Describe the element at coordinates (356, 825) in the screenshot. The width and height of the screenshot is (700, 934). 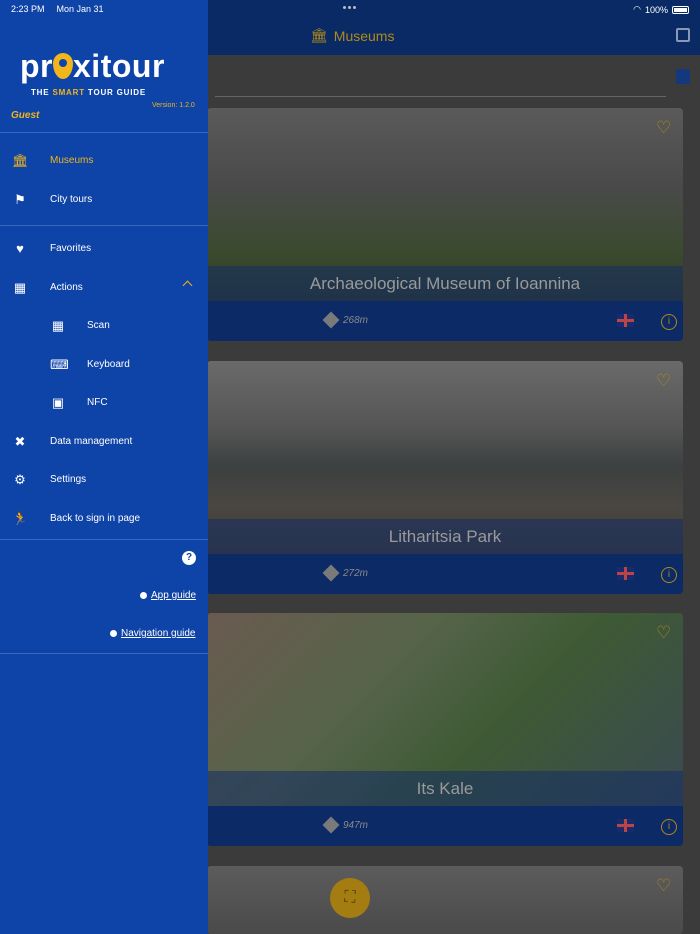
I see `poi-distance-text: 947m` at that location.